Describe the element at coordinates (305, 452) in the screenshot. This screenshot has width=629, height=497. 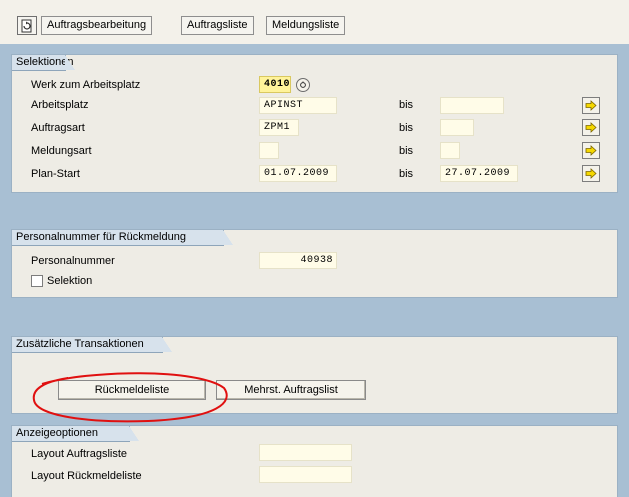
I see `layout-auftragsliste-field` at that location.